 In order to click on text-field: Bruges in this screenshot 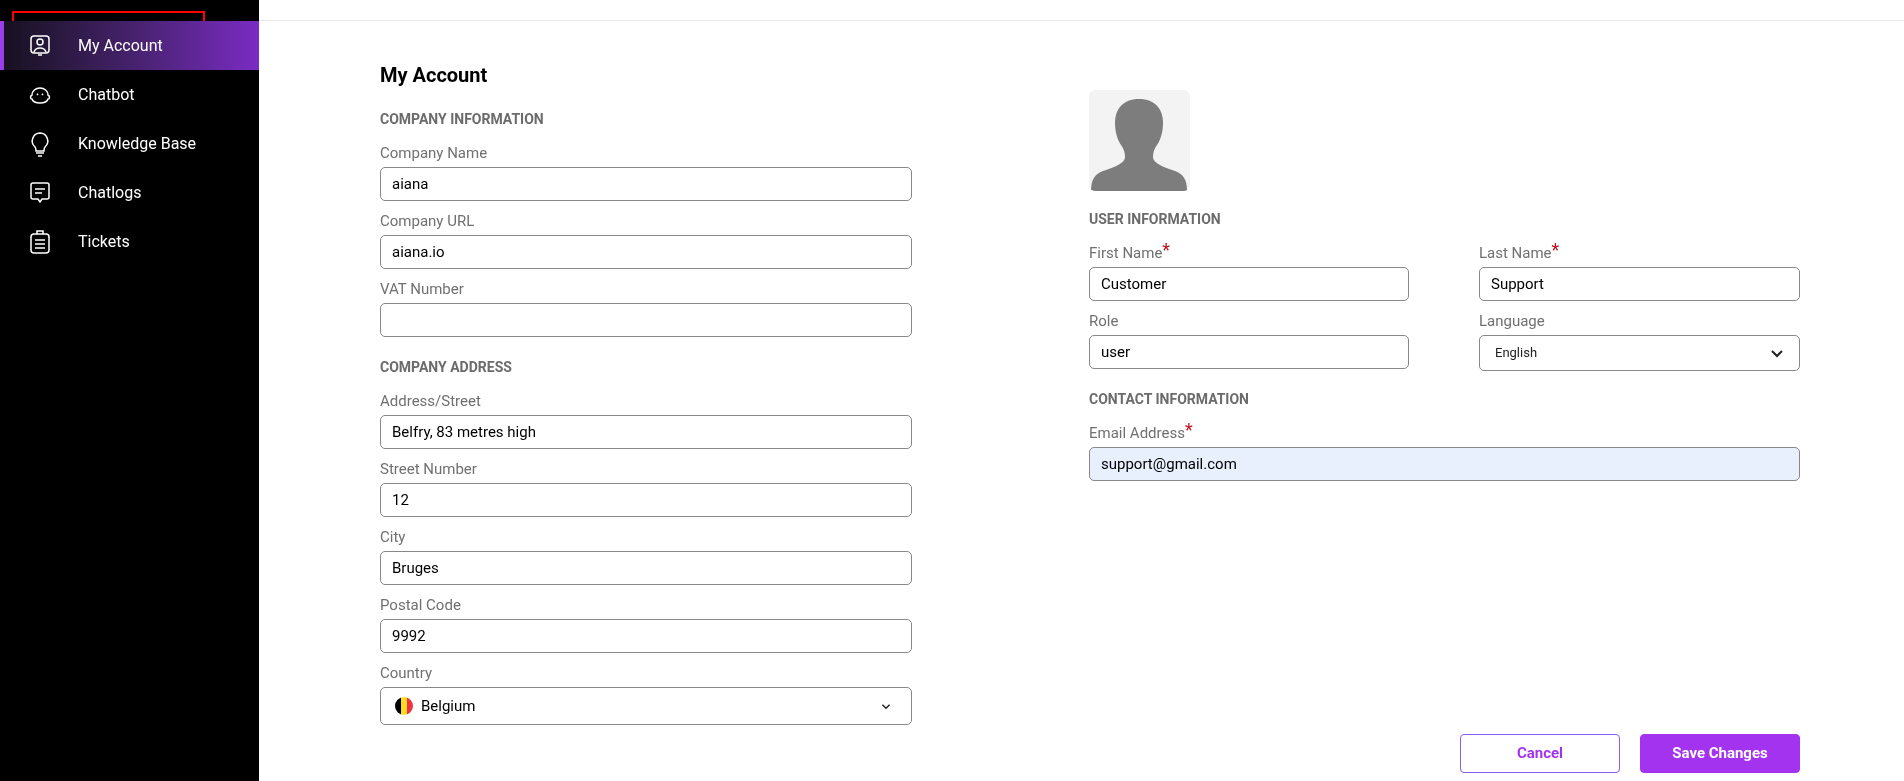, I will do `click(646, 568)`.